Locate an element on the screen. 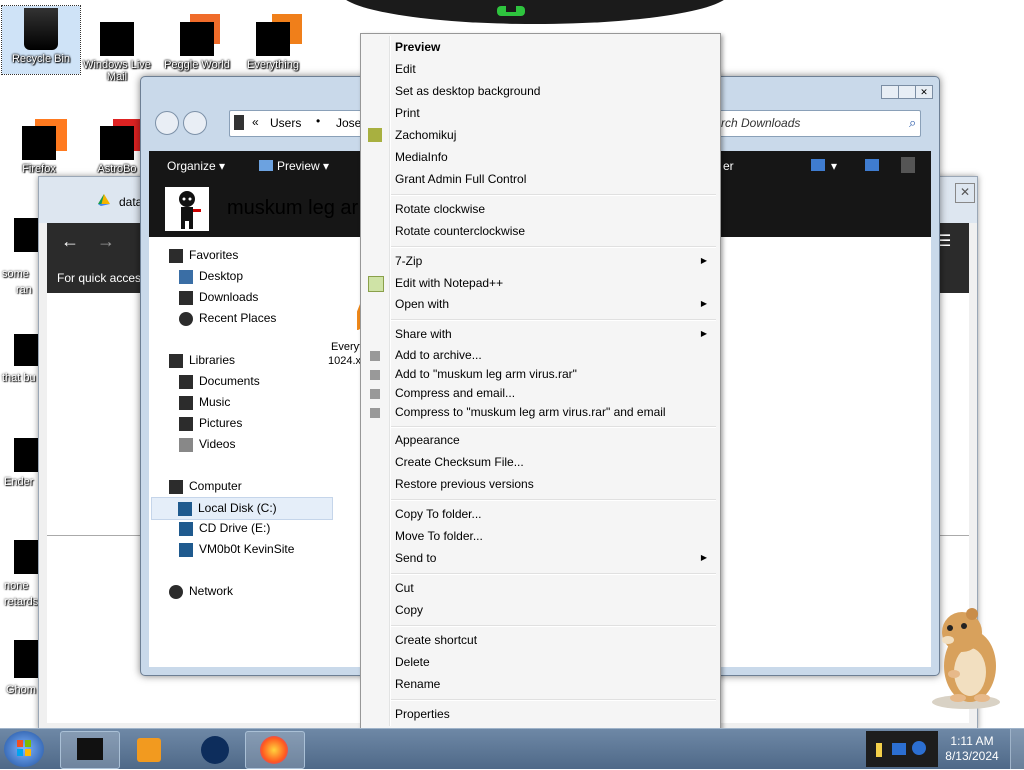 The image size is (1024, 770). menu-item-add-to-rar: Add to "muskum leg arm virus.rar" is located at coordinates (554, 374).